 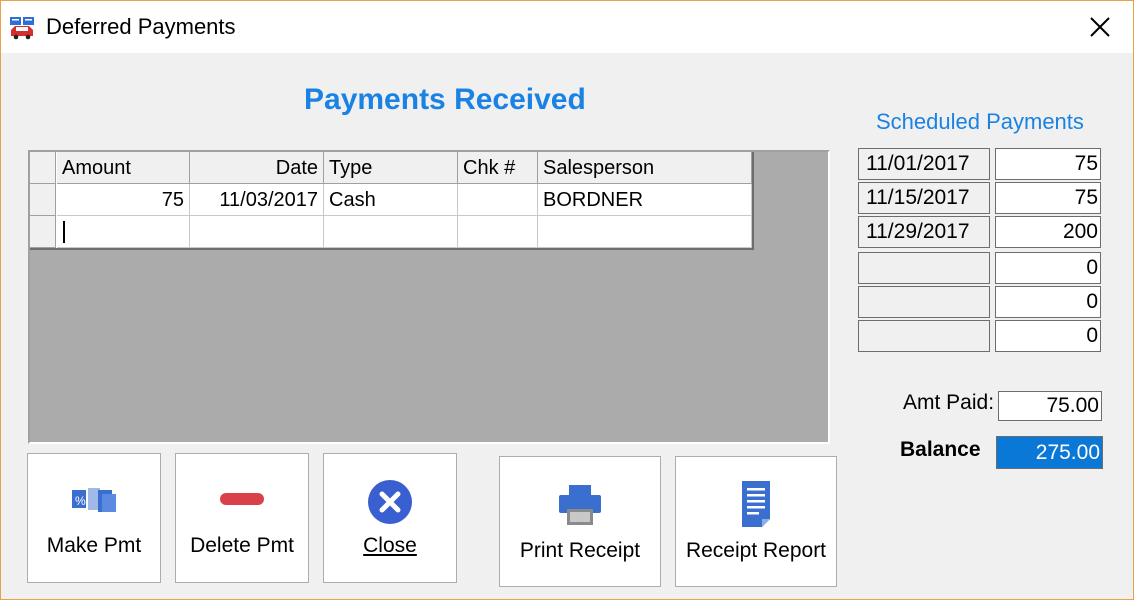 What do you see at coordinates (64, 232) in the screenshot?
I see `text-caret` at bounding box center [64, 232].